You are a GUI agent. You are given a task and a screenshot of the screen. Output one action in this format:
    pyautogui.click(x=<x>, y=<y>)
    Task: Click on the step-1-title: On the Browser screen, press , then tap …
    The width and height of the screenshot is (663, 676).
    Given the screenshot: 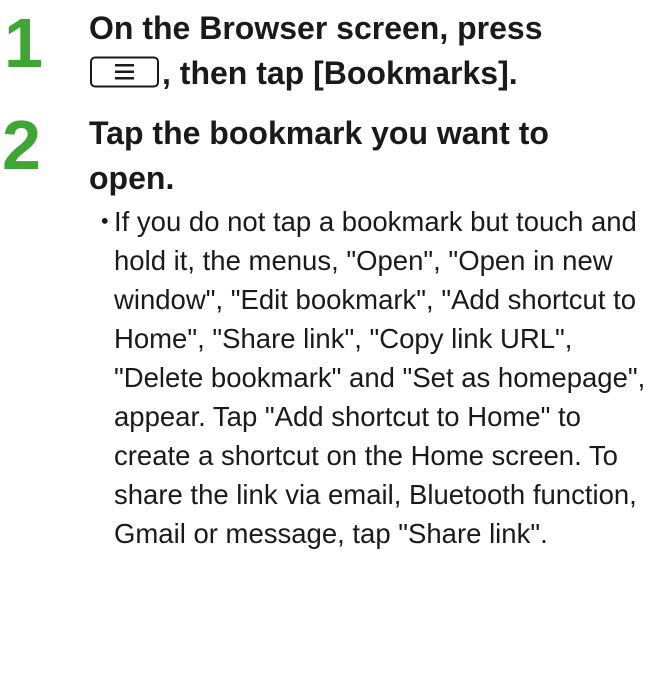 What is the action you would take?
    pyautogui.click(x=369, y=51)
    